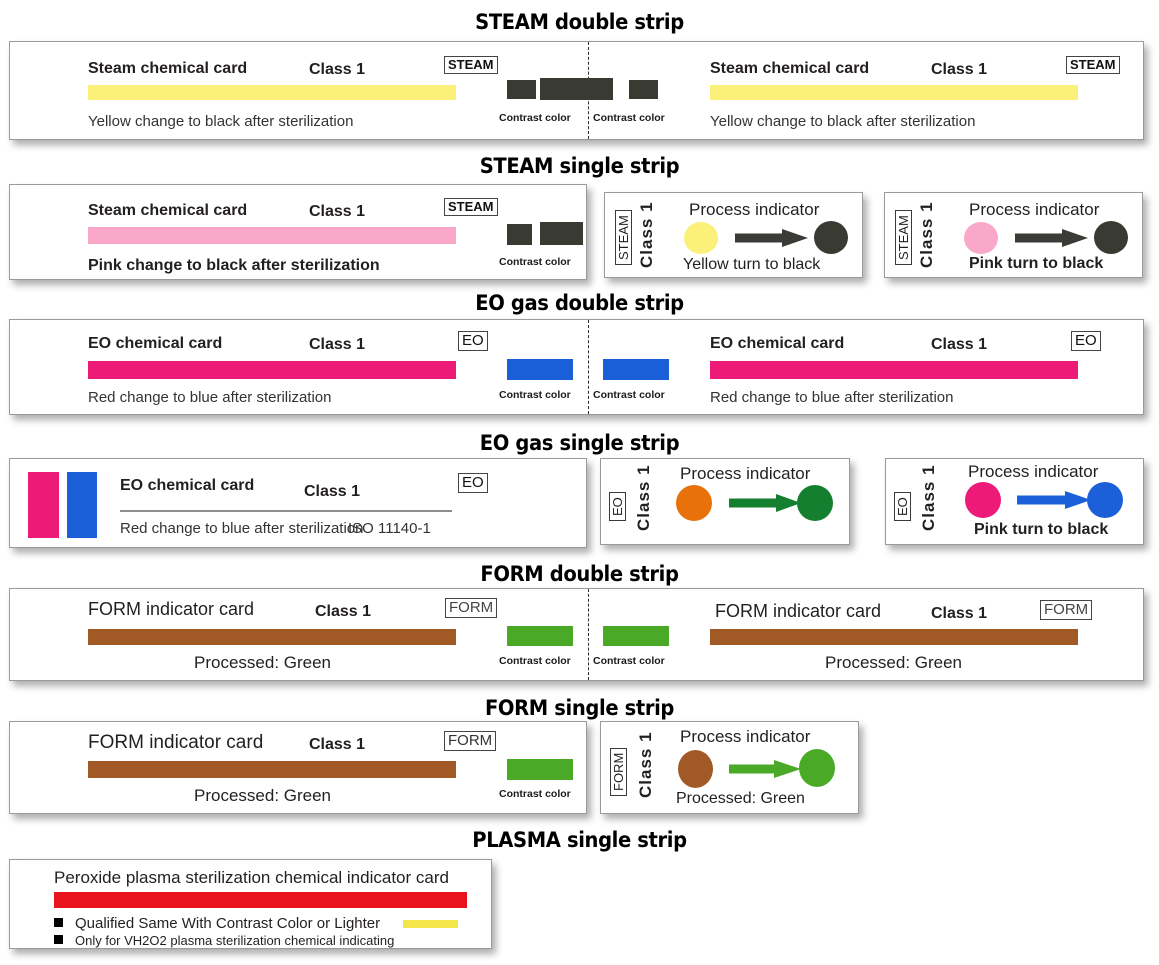  What do you see at coordinates (894, 370) in the screenshot?
I see `eo-double-right-bar` at bounding box center [894, 370].